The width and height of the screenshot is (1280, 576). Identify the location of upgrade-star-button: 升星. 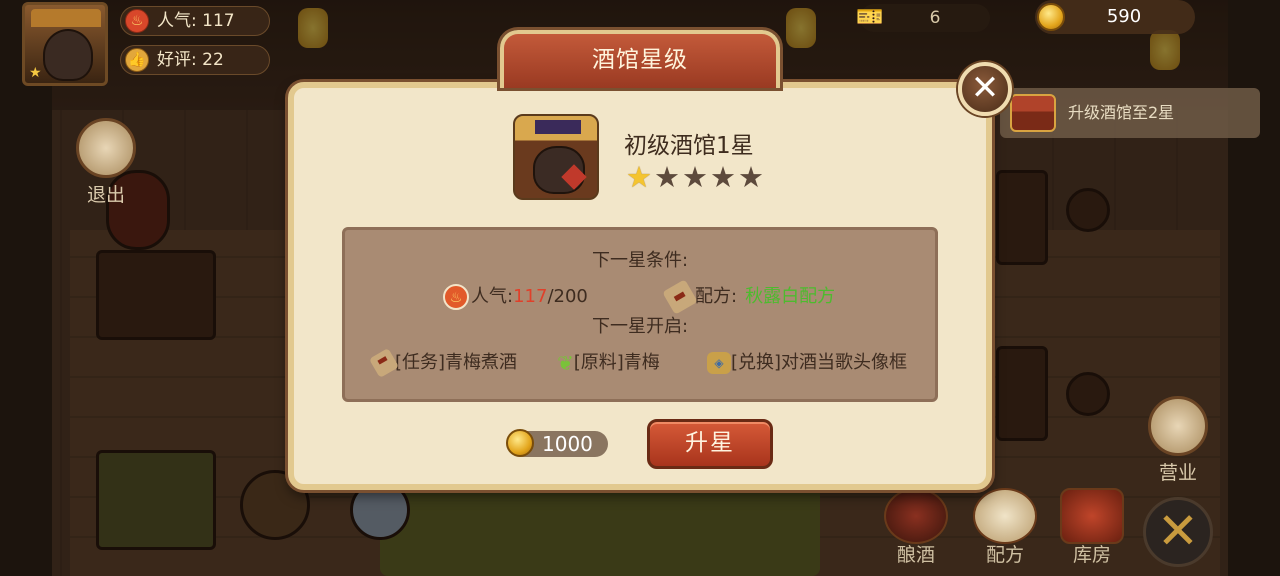
(710, 444).